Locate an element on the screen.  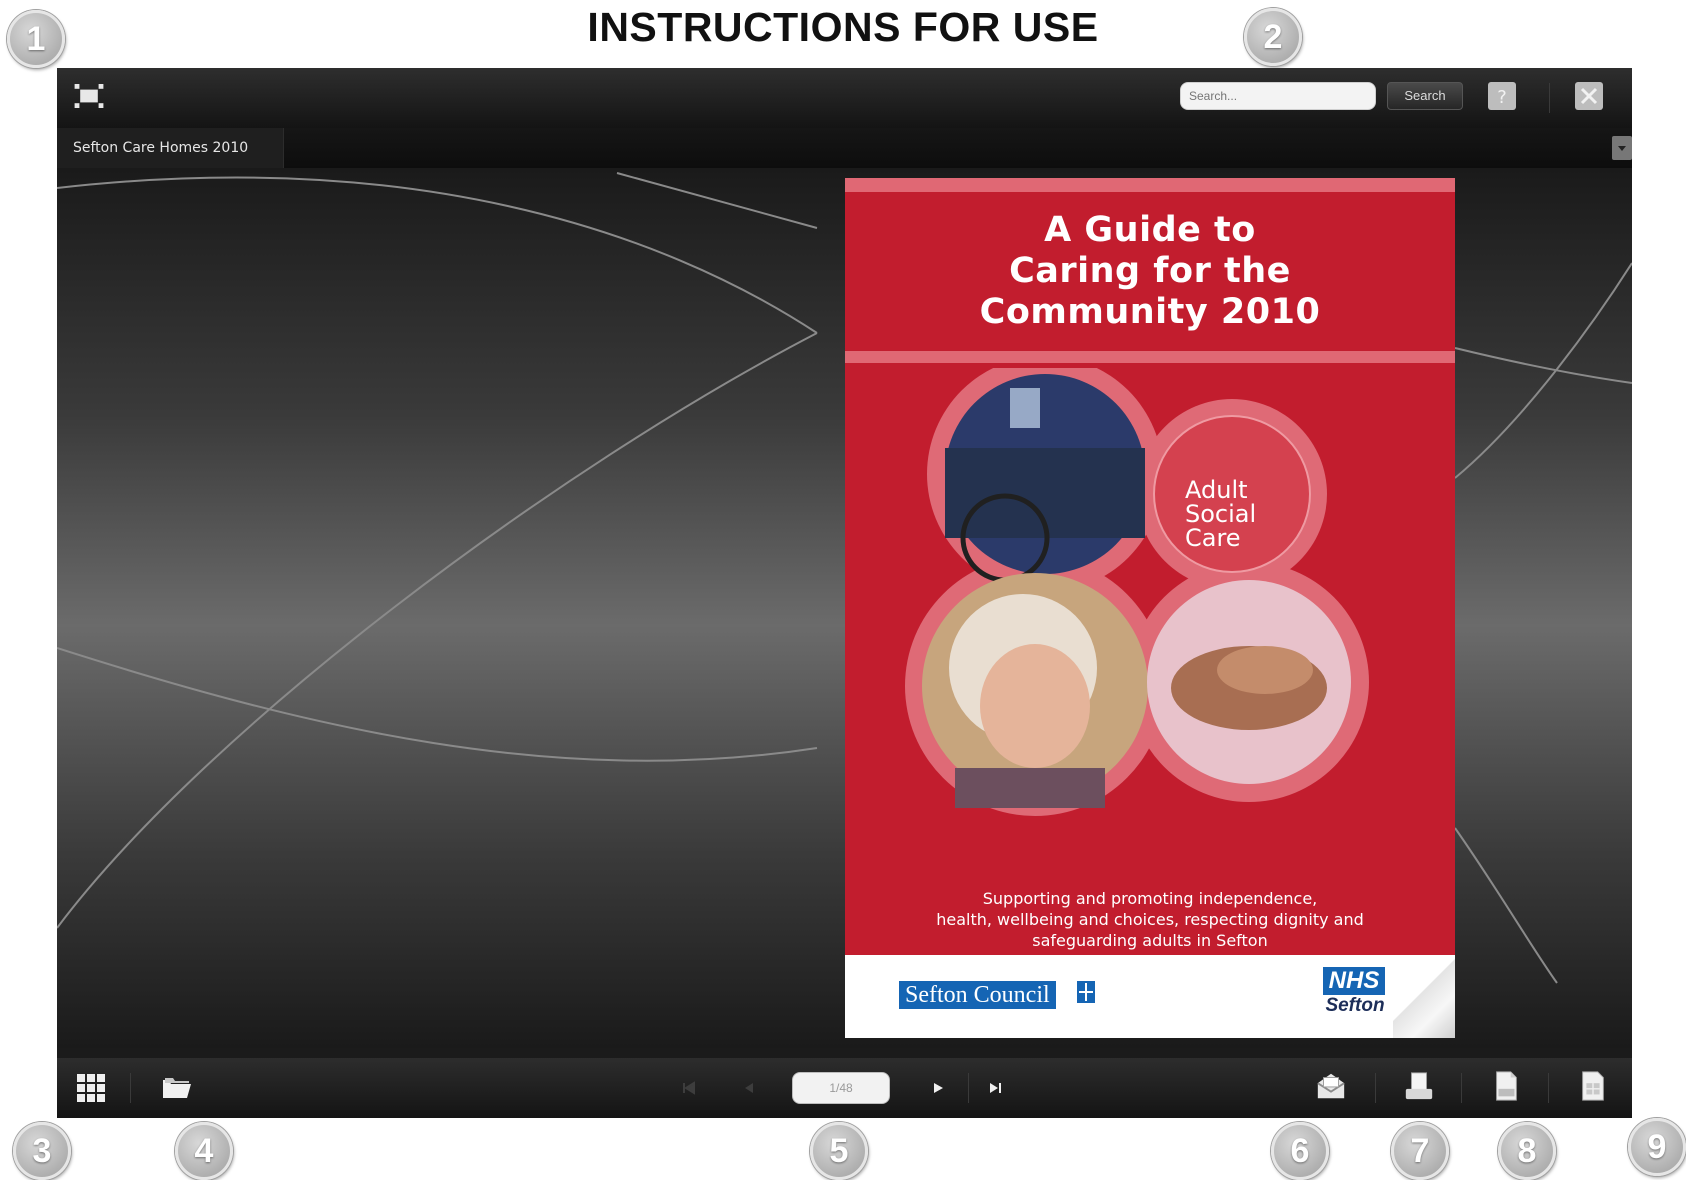
callout-8: 8 is located at coordinates (1527, 1151).